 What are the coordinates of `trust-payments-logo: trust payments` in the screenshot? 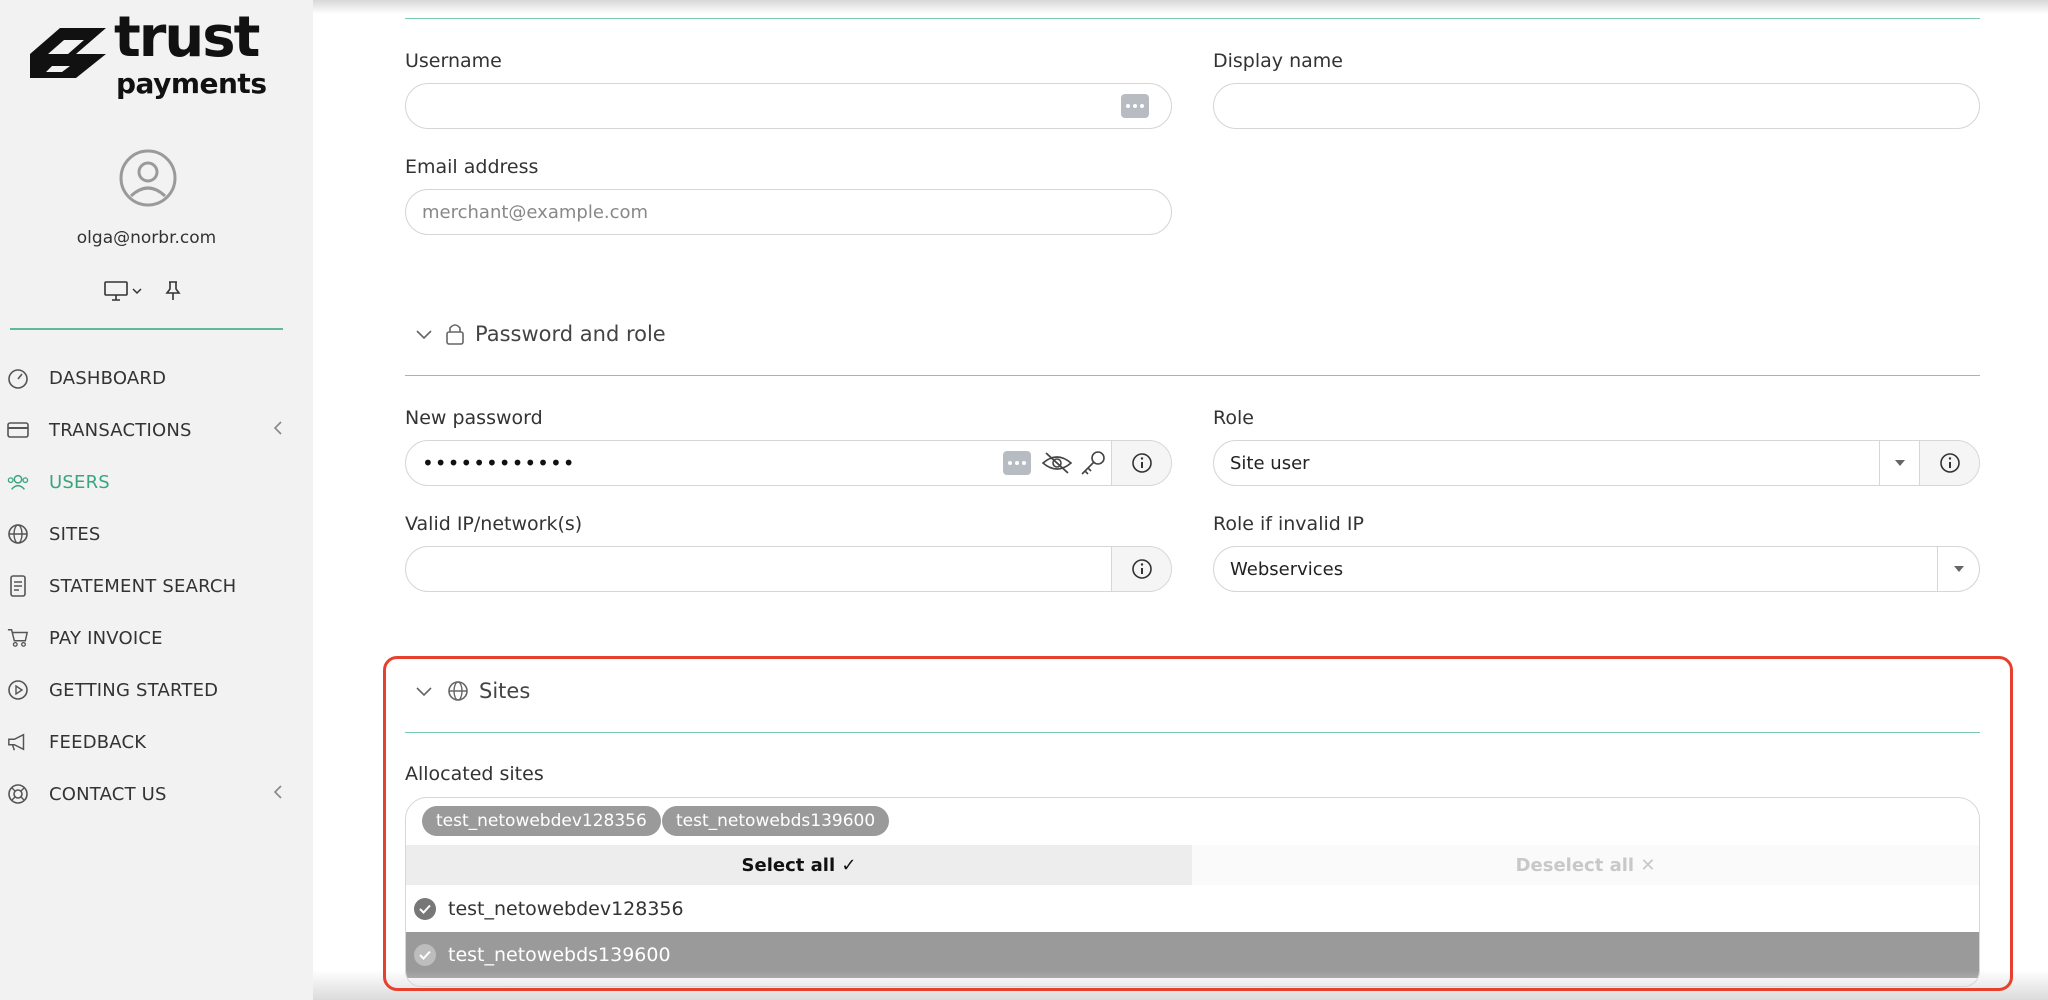 It's located at (151, 60).